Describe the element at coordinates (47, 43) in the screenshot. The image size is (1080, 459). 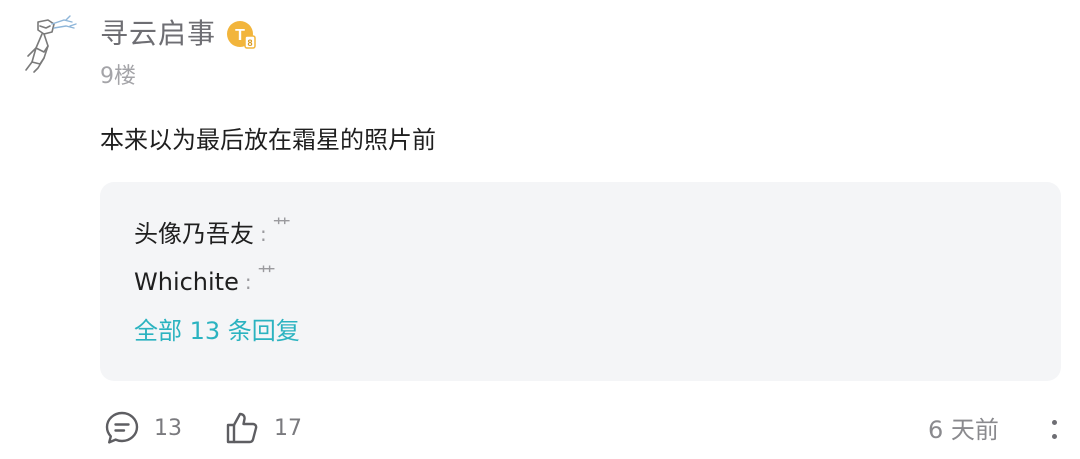
I see `avatar` at that location.